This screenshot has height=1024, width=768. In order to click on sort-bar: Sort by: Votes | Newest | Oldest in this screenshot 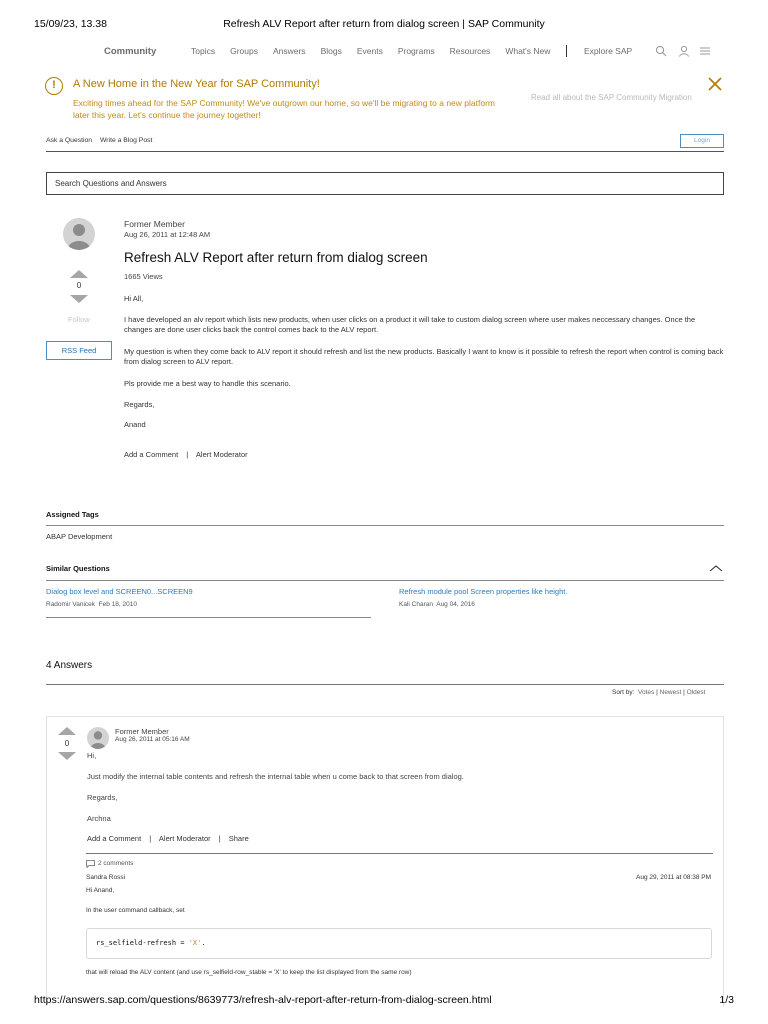, I will do `click(658, 692)`.